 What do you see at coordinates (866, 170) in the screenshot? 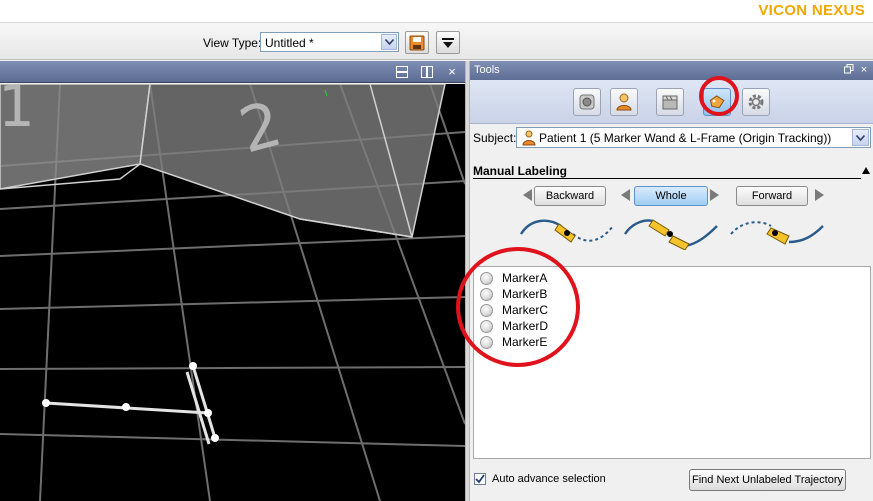
I see `collapse-arrow-icon` at bounding box center [866, 170].